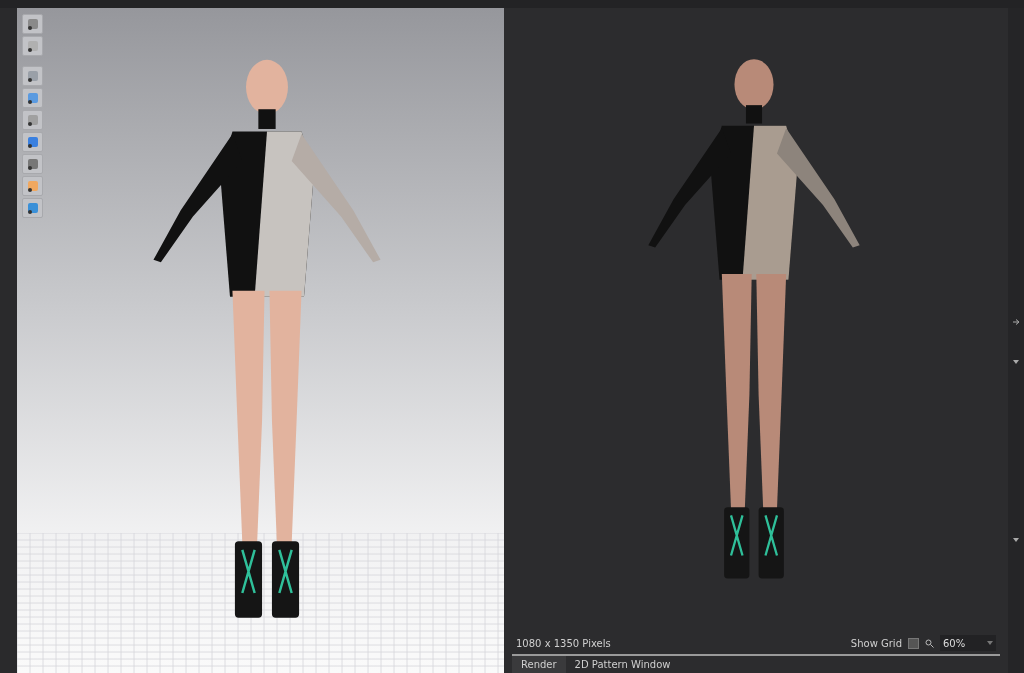  I want to click on search-icon, so click(929, 643).